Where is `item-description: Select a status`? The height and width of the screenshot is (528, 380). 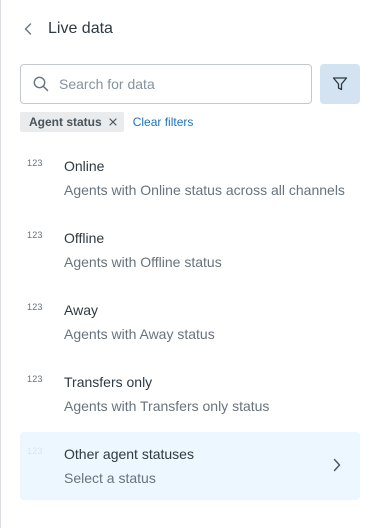
item-description: Select a status is located at coordinates (110, 478).